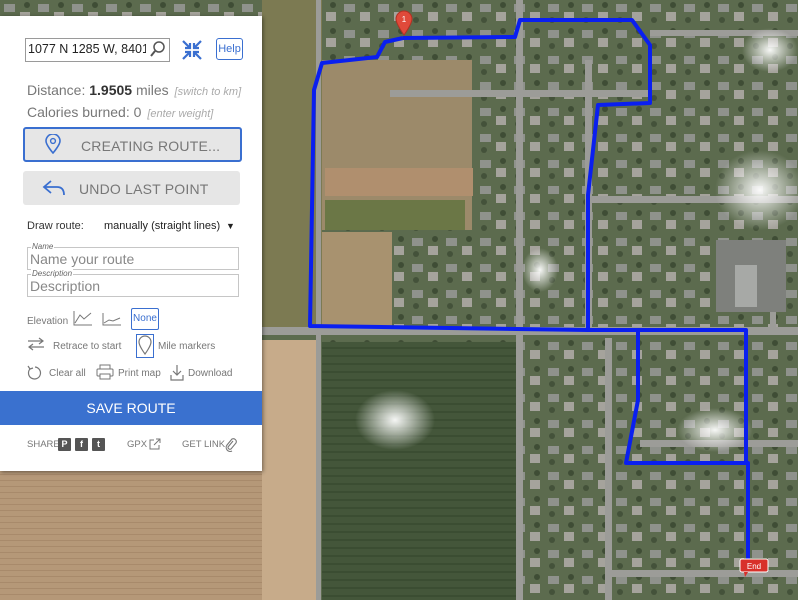 This screenshot has width=798, height=600. I want to click on download-icon, so click(177, 372).